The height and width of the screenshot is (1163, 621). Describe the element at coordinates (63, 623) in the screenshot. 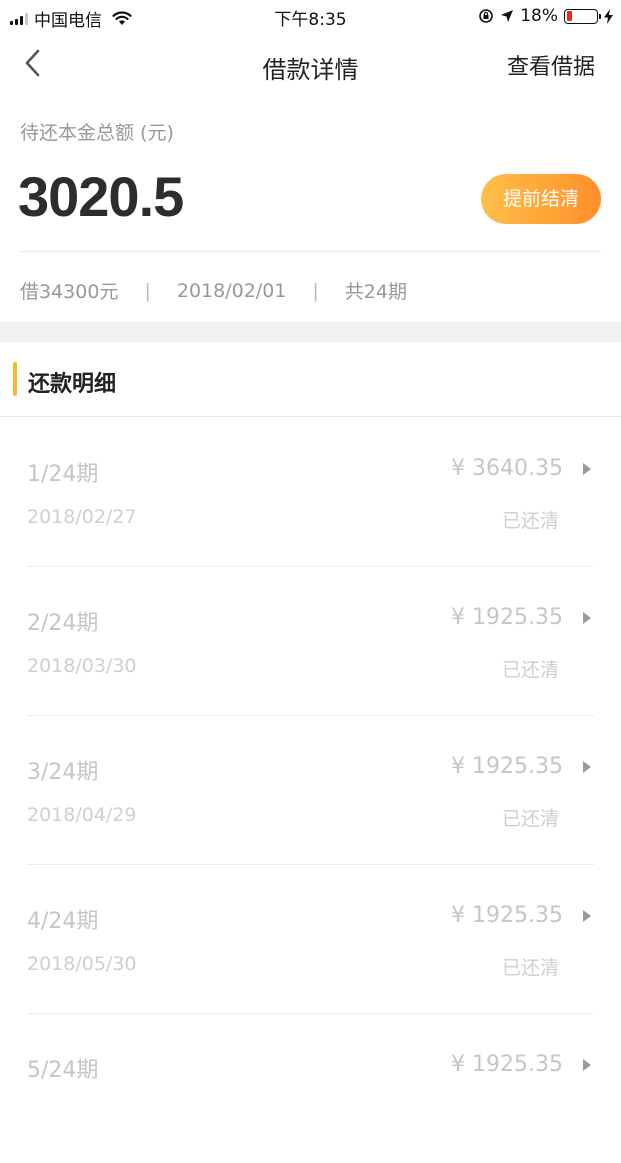

I see `installment-period: 2/24期` at that location.